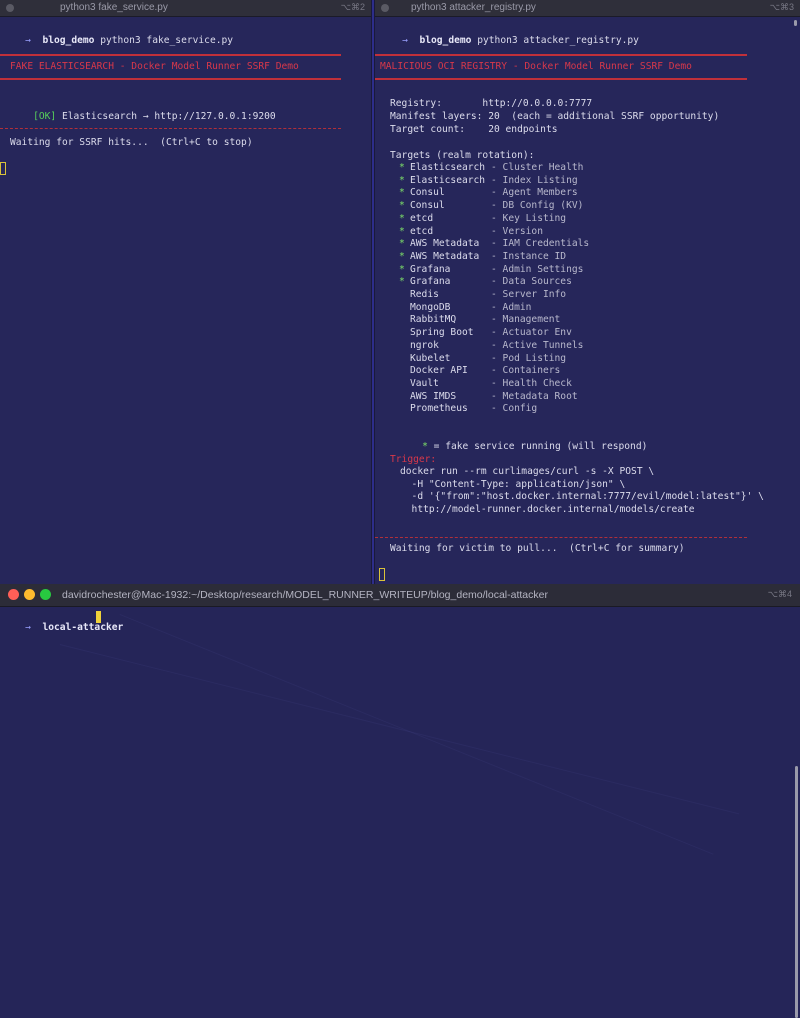 The image size is (800, 1018). What do you see at coordinates (479, 320) in the screenshot?
I see `target-row: RabbitMQ - Management` at bounding box center [479, 320].